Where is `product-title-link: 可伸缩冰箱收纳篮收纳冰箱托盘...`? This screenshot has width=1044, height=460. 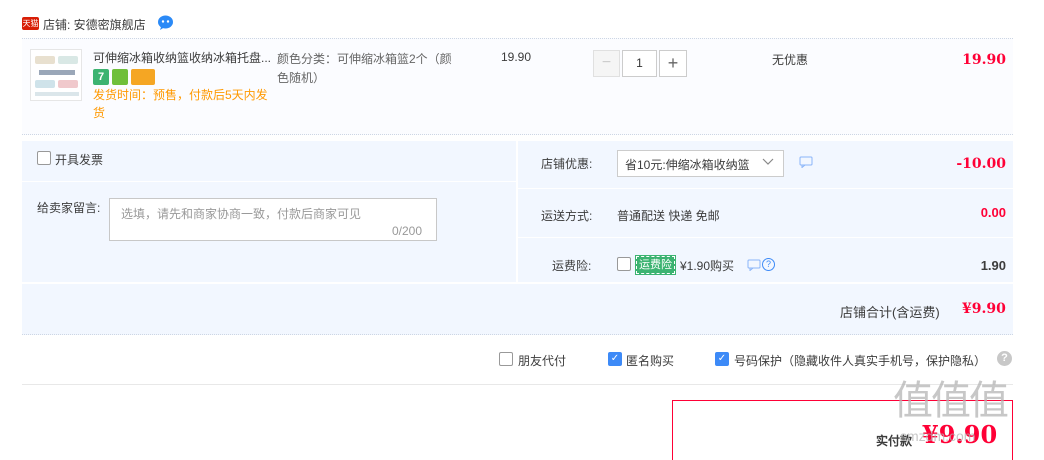 product-title-link: 可伸缩冰箱收纳篮收纳冰箱托盘... is located at coordinates (183, 58).